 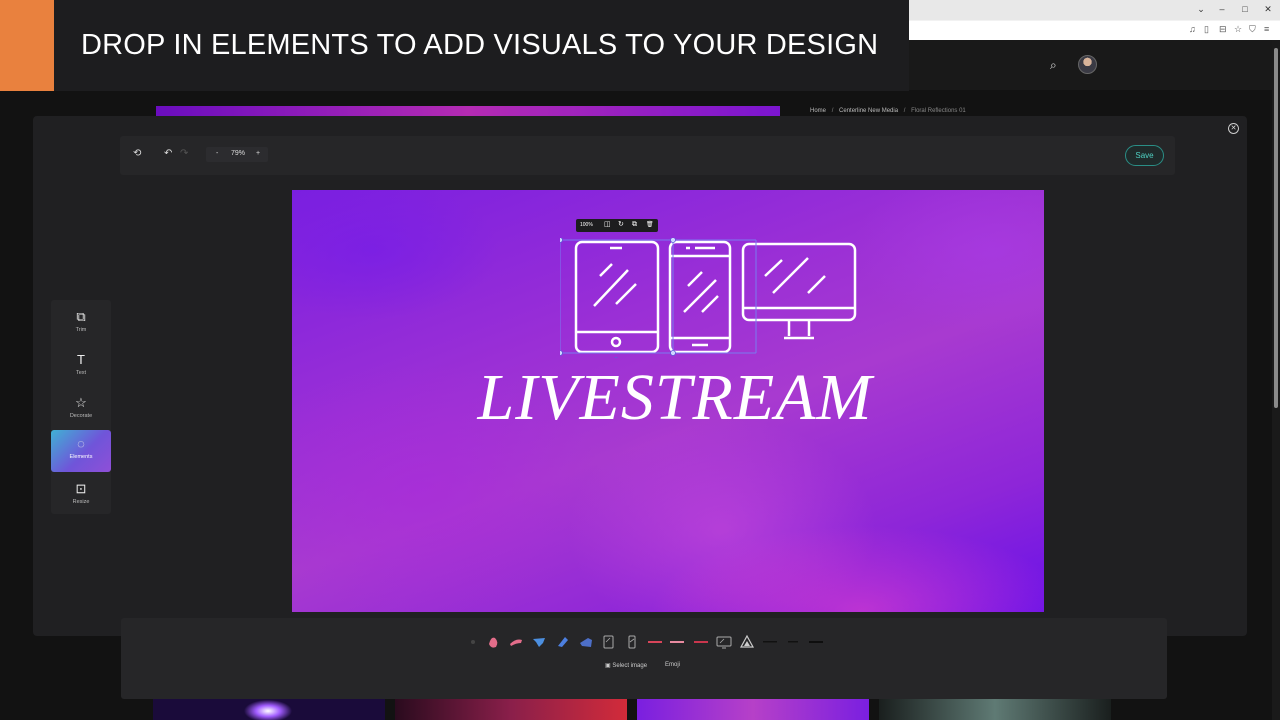 What do you see at coordinates (724, 642) in the screenshot?
I see `element-thumbnail-monitor` at bounding box center [724, 642].